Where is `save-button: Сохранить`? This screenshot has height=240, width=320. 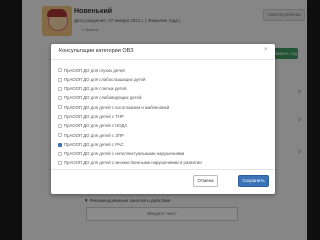 save-button: Сохранить is located at coordinates (253, 181).